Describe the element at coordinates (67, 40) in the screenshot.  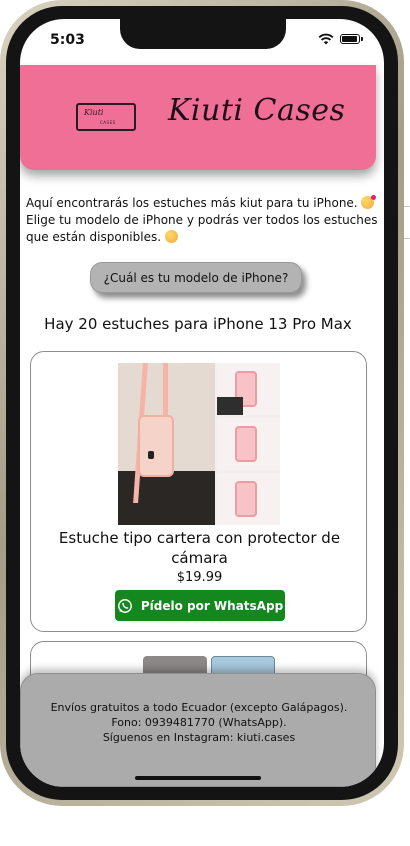
I see `status-time: 5:03` at that location.